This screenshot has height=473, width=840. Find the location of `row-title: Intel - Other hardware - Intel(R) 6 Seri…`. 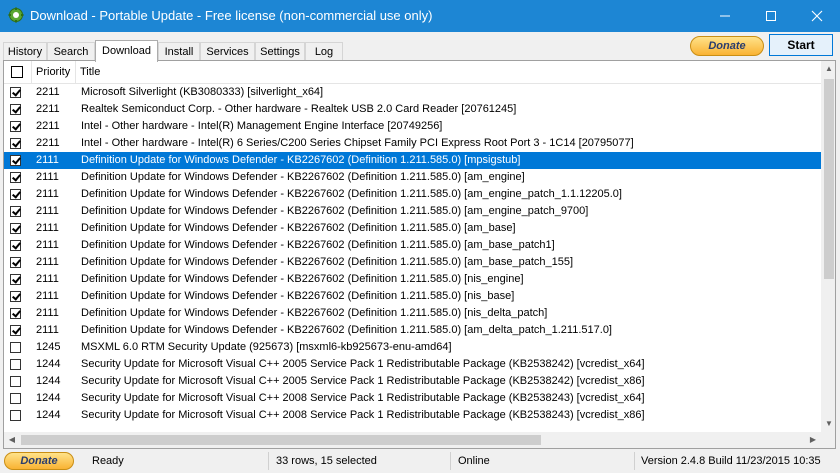

row-title: Intel - Other hardware - Intel(R) 6 Seri… is located at coordinates (357, 143).